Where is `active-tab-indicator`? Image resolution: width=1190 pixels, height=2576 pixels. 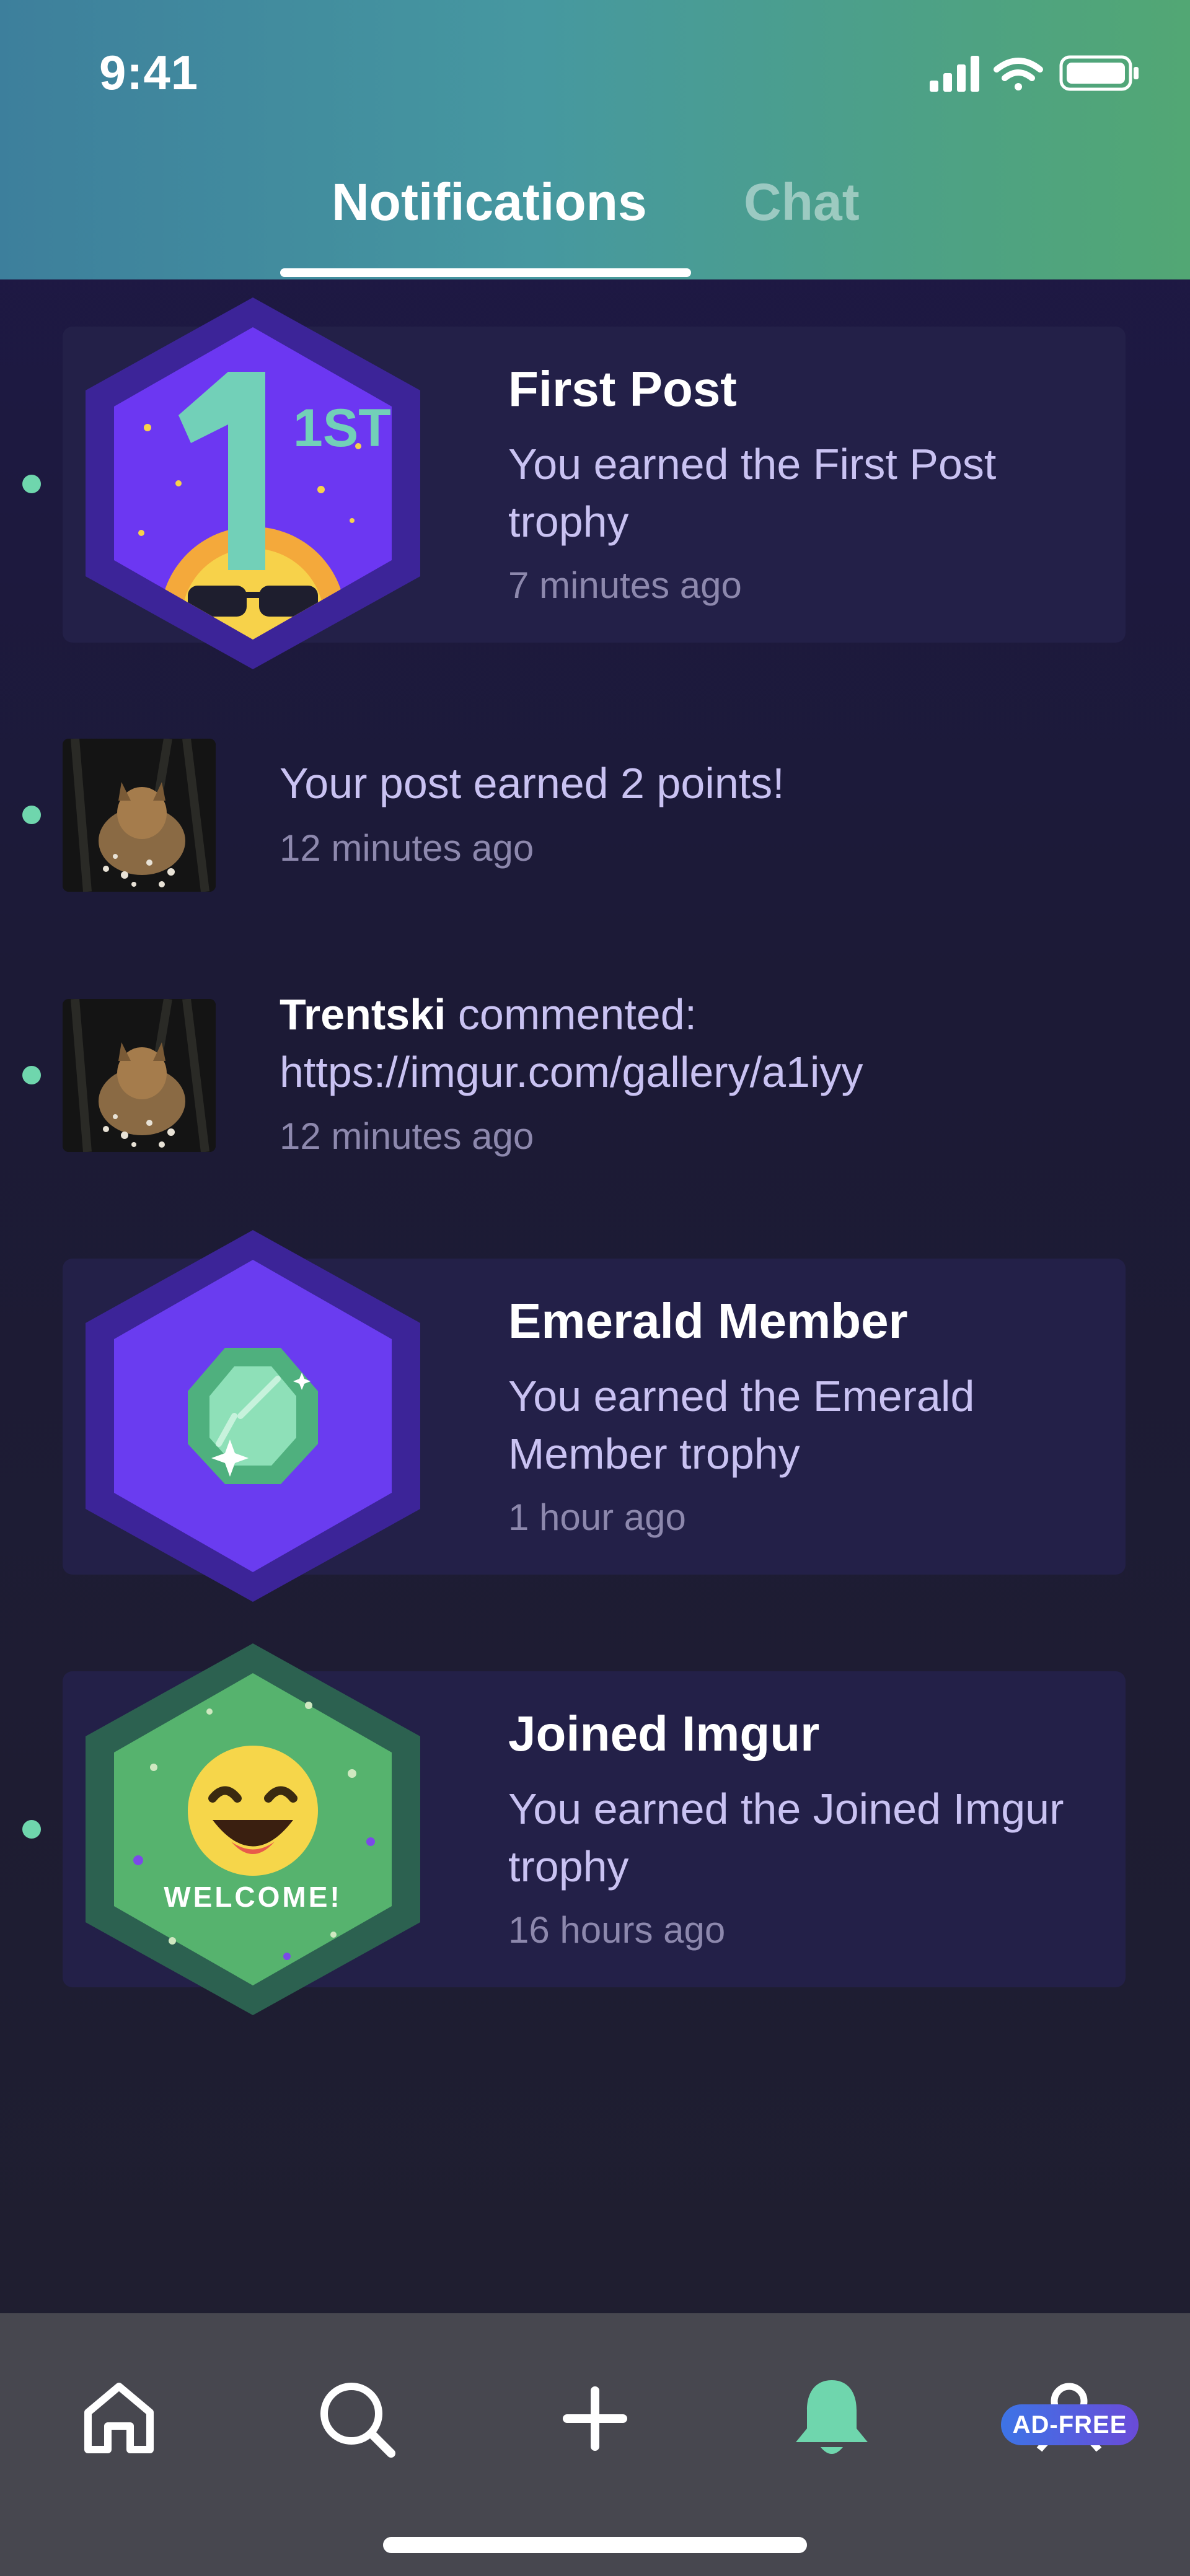
active-tab-indicator is located at coordinates (485, 273).